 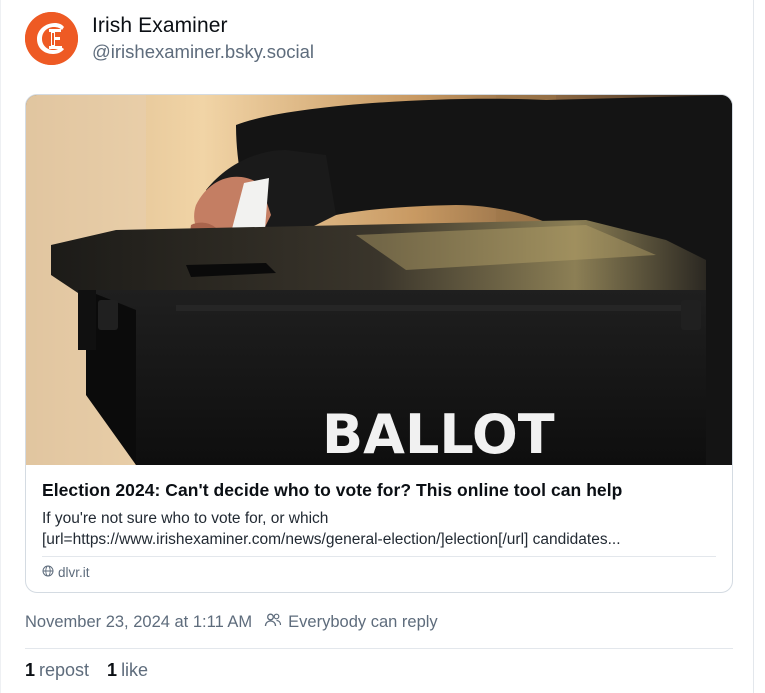 I want to click on stats-divider, so click(x=379, y=648).